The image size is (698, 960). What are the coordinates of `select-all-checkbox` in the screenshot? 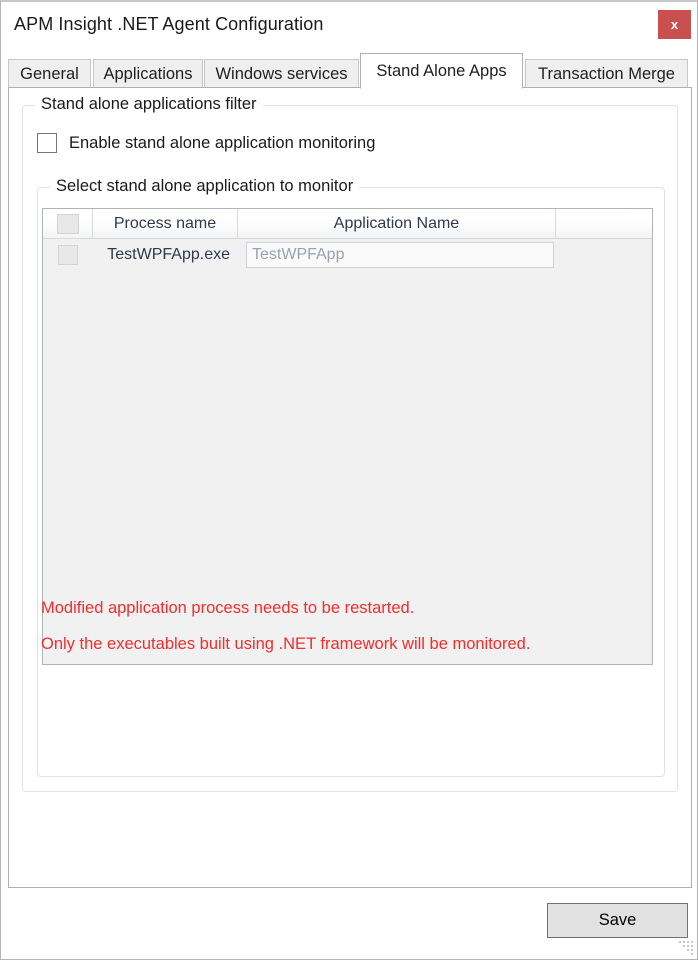 It's located at (67, 223).